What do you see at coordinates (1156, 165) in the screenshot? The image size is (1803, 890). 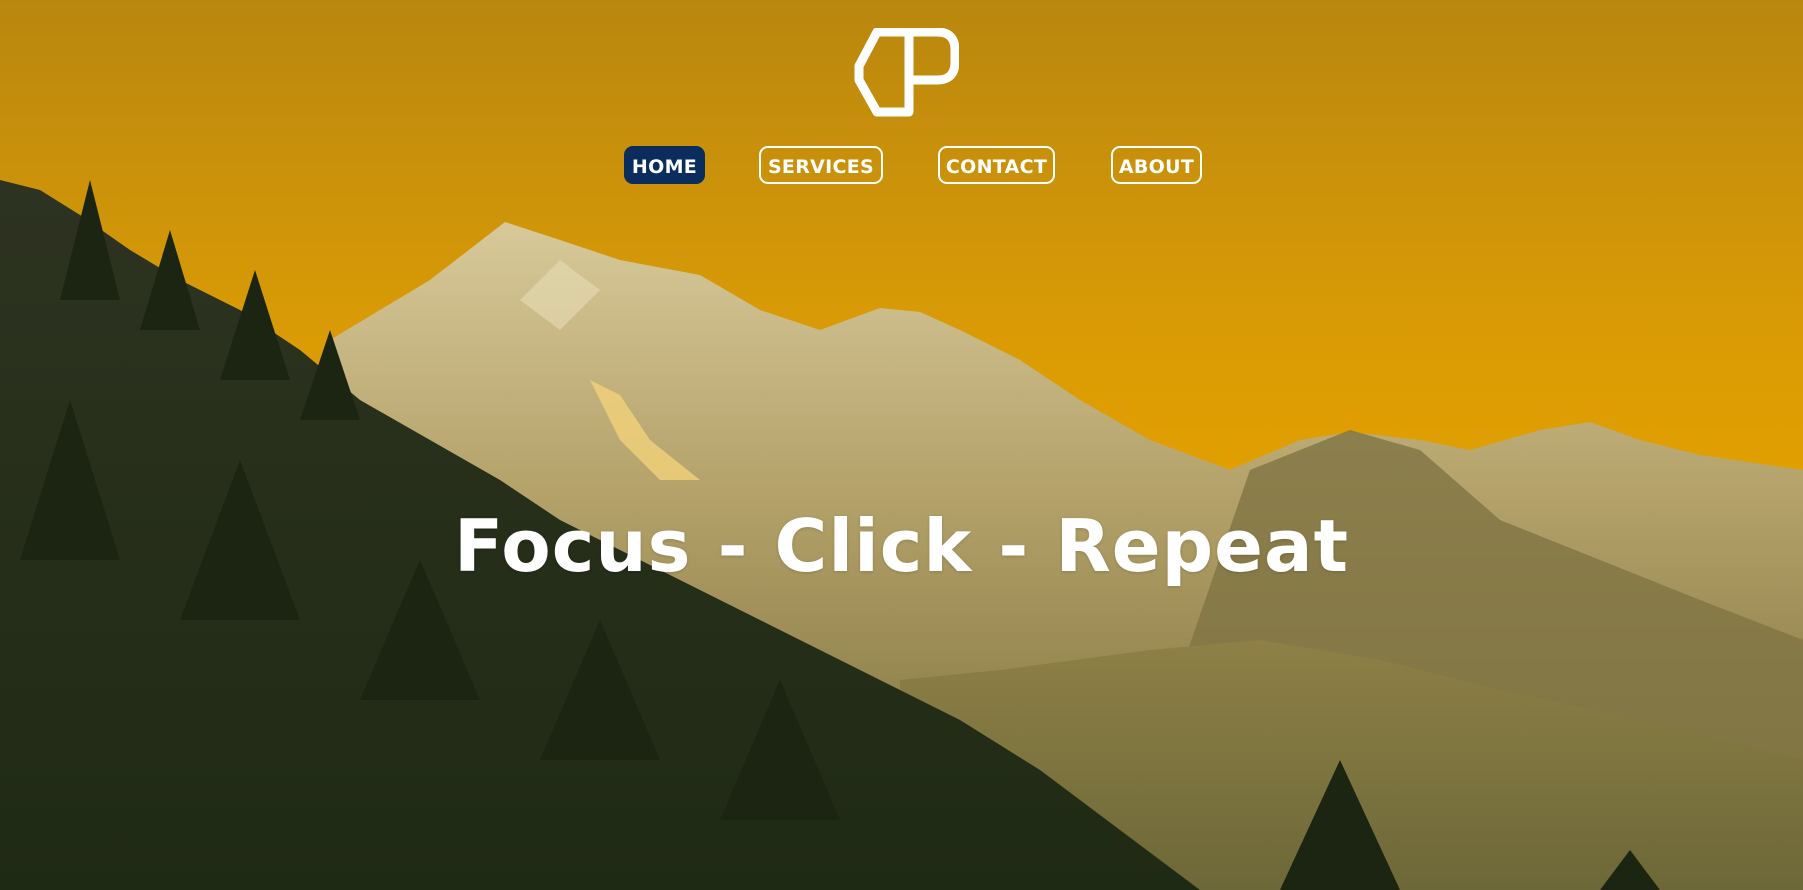 I see `nav-about-link: ABOUT` at bounding box center [1156, 165].